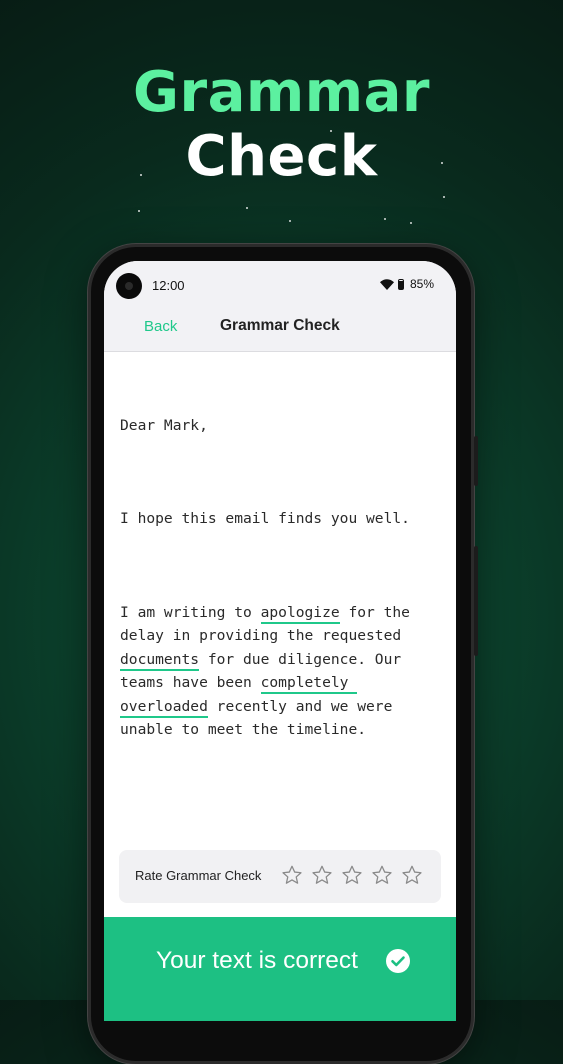  What do you see at coordinates (265, 519) in the screenshot?
I see `document-line: I hope this email finds you well.` at bounding box center [265, 519].